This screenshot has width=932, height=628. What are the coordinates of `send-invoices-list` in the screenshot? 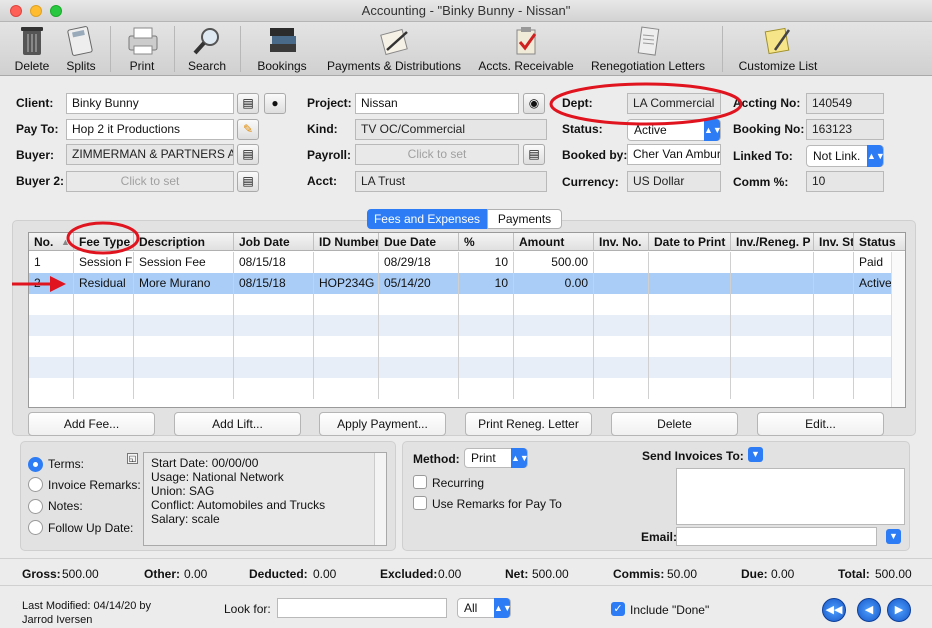 It's located at (790, 496).